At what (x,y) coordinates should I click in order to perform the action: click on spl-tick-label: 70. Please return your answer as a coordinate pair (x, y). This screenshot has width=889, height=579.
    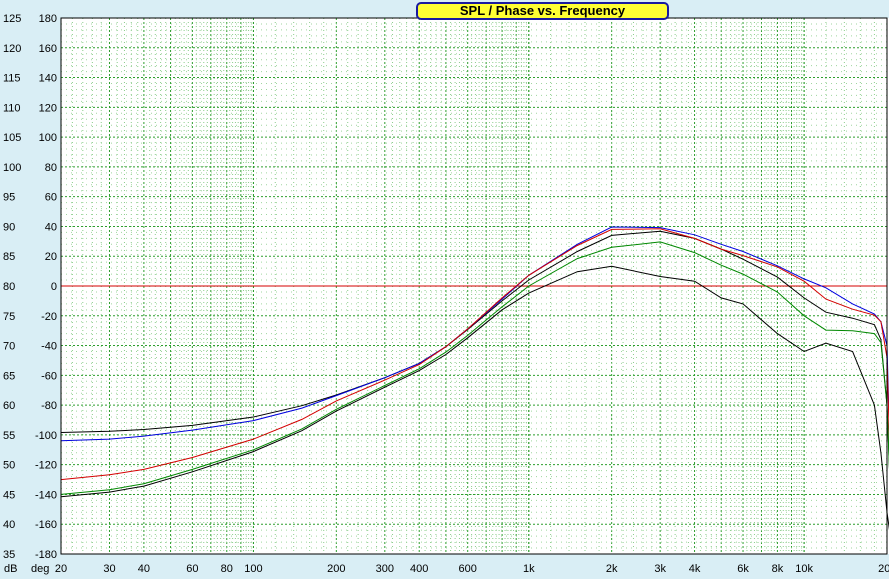
    Looking at the image, I should click on (9, 347).